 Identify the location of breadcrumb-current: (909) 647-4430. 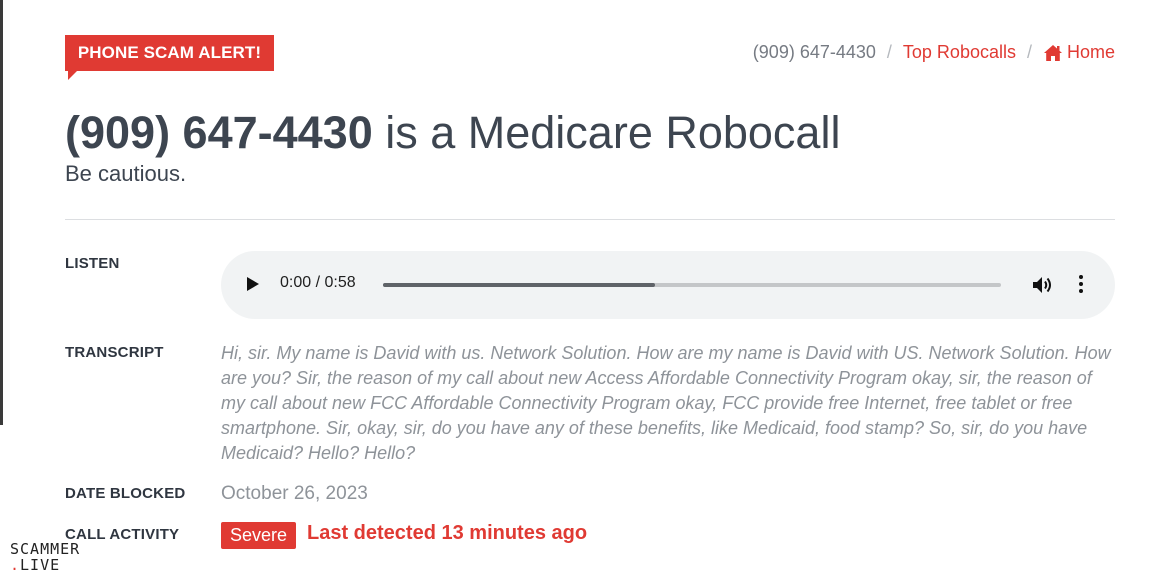
(814, 52).